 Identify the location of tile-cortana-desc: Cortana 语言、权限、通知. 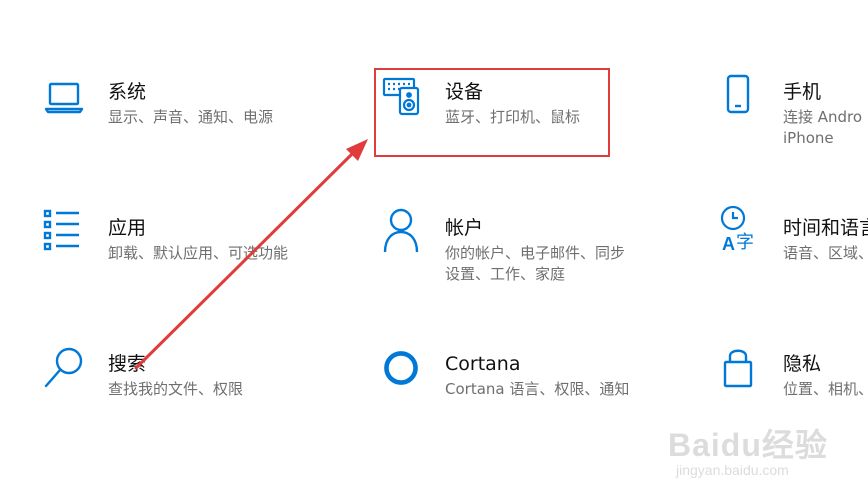
(537, 389).